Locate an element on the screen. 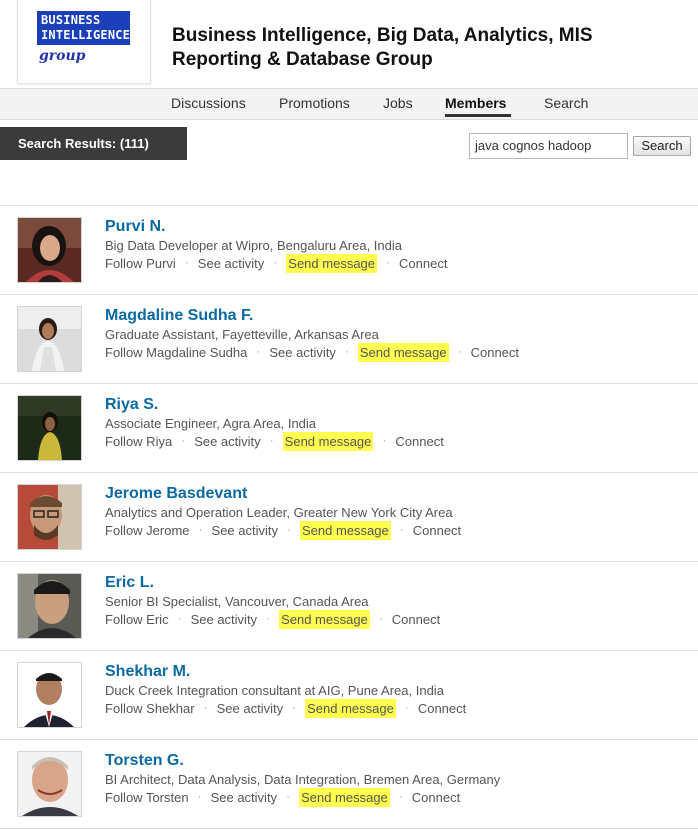 This screenshot has height=830, width=698. member-name: Magdaline Sudha F. is located at coordinates (179, 316).